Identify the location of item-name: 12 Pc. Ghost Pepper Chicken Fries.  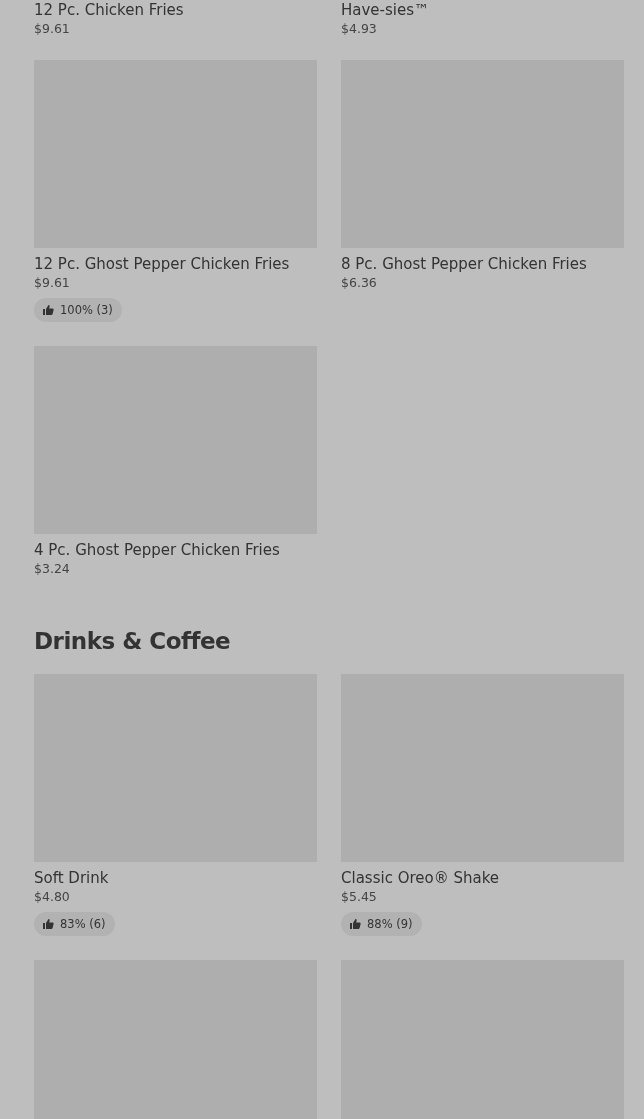
(162, 264).